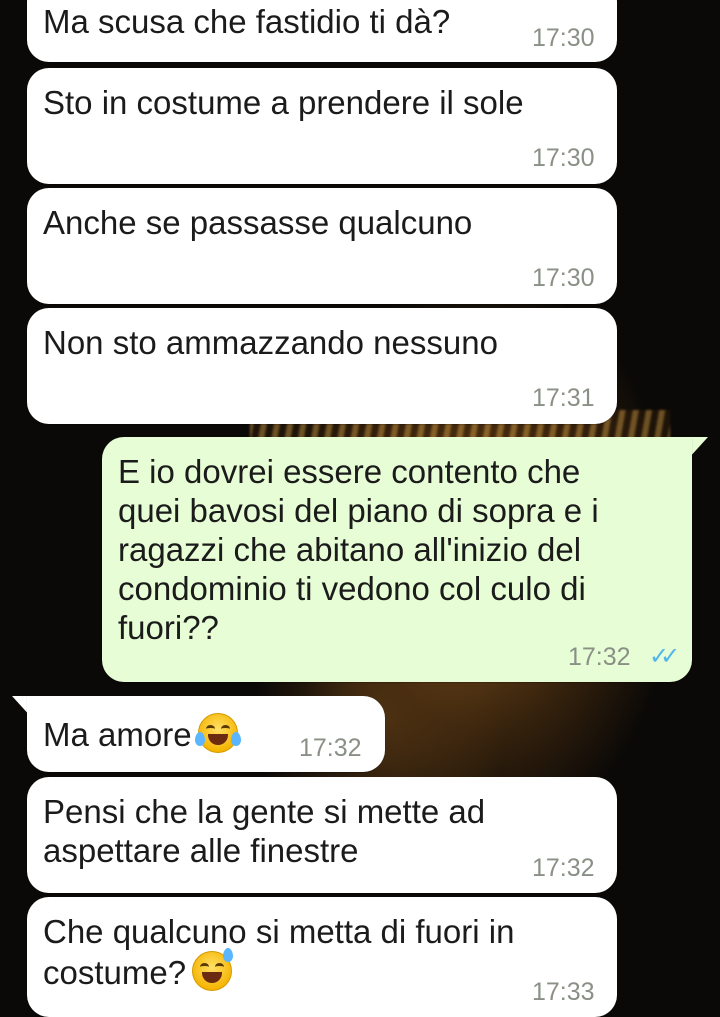 The width and height of the screenshot is (720, 1017). What do you see at coordinates (664, 656) in the screenshot?
I see `read-receipt-icon: ✓✓` at bounding box center [664, 656].